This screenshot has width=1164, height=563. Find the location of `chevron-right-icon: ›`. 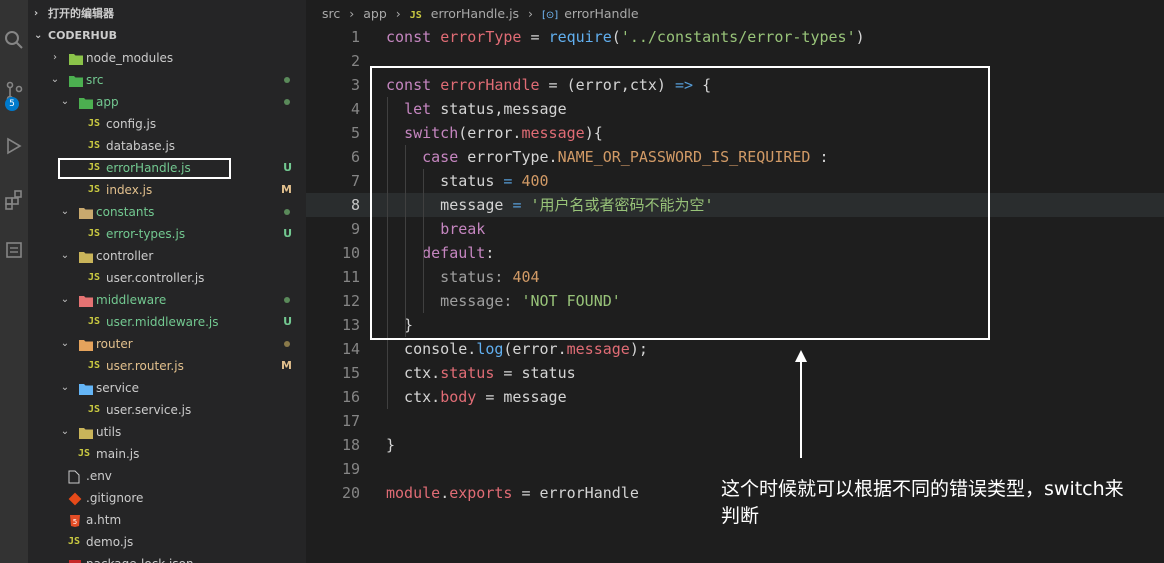

chevron-right-icon: › is located at coordinates (55, 58).